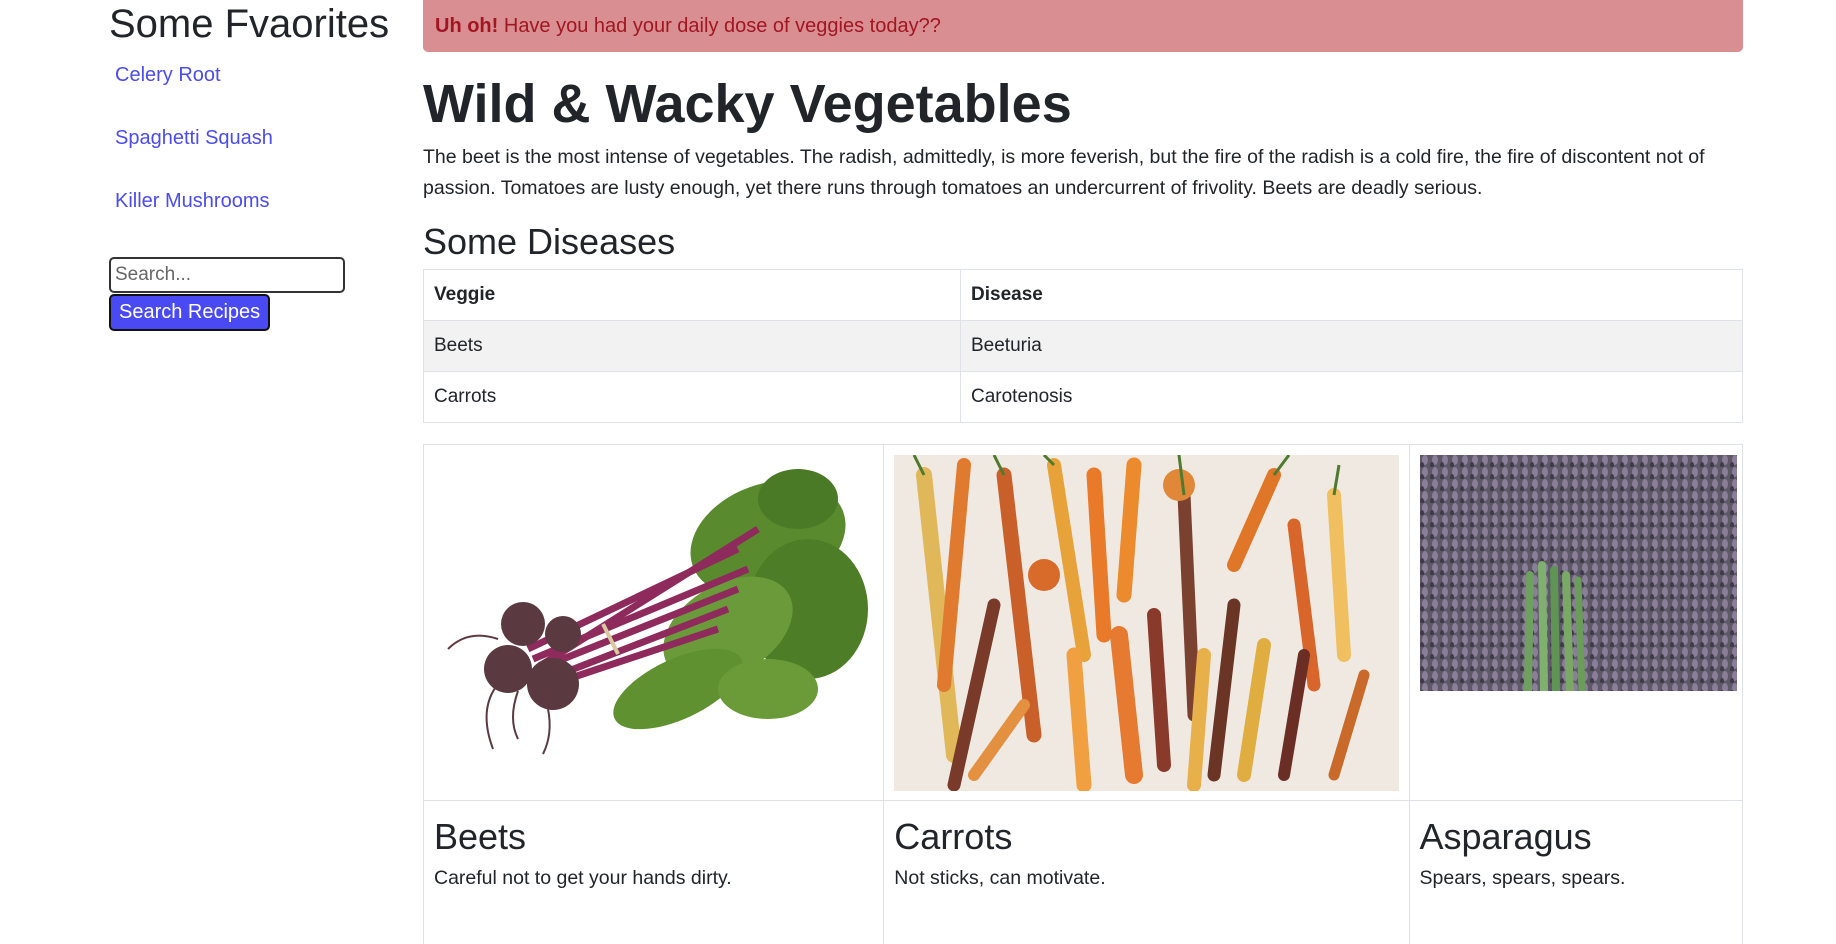 This screenshot has width=1836, height=944. What do you see at coordinates (249, 24) in the screenshot?
I see `sidebar-title: Some Fvaorites` at bounding box center [249, 24].